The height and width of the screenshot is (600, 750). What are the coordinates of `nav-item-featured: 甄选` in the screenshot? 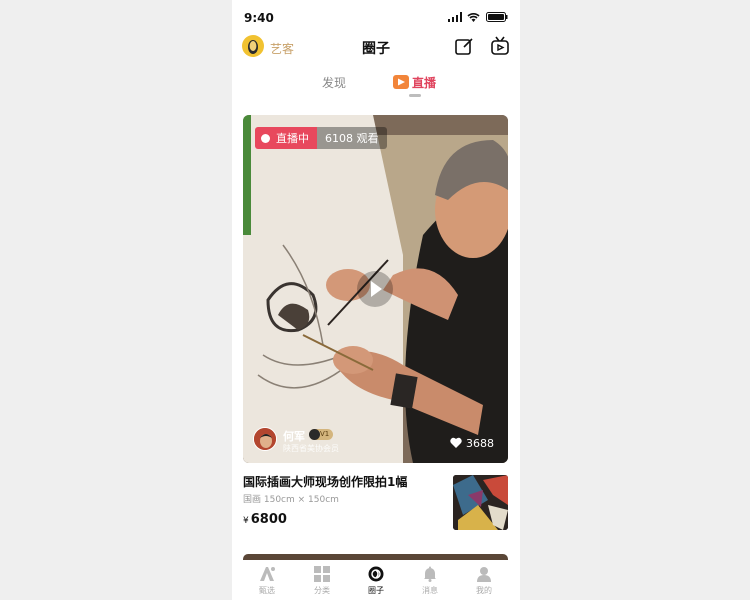 It's located at (267, 581).